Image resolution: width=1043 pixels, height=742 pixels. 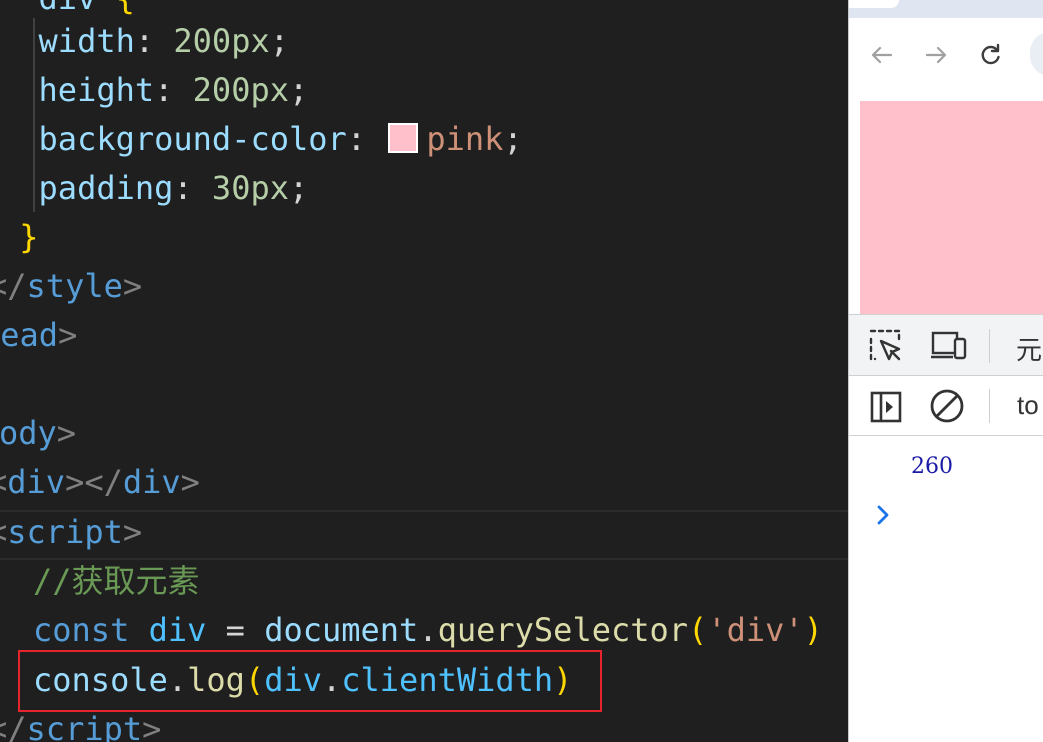 What do you see at coordinates (1029, 348) in the screenshot?
I see `tab-elements: 元` at bounding box center [1029, 348].